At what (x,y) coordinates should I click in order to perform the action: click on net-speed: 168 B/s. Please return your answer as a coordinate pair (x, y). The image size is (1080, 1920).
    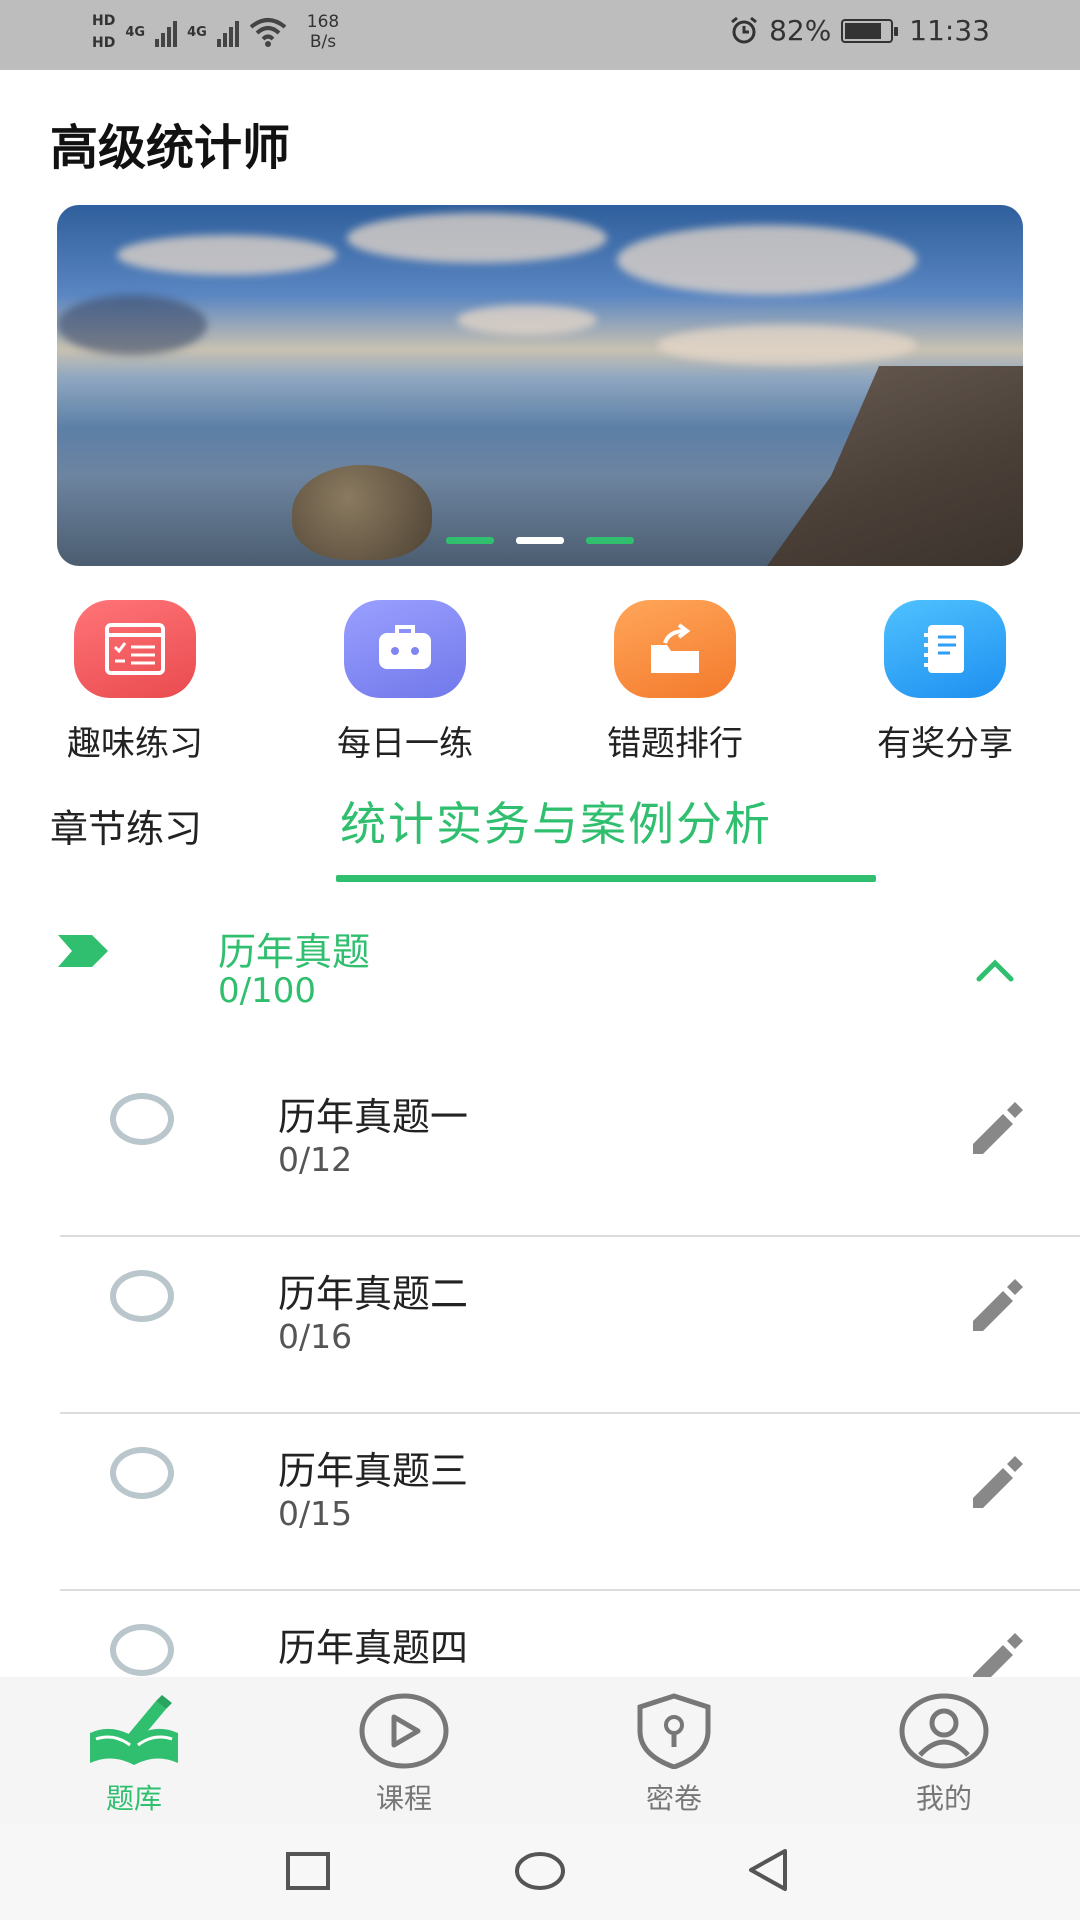
    Looking at the image, I should click on (323, 32).